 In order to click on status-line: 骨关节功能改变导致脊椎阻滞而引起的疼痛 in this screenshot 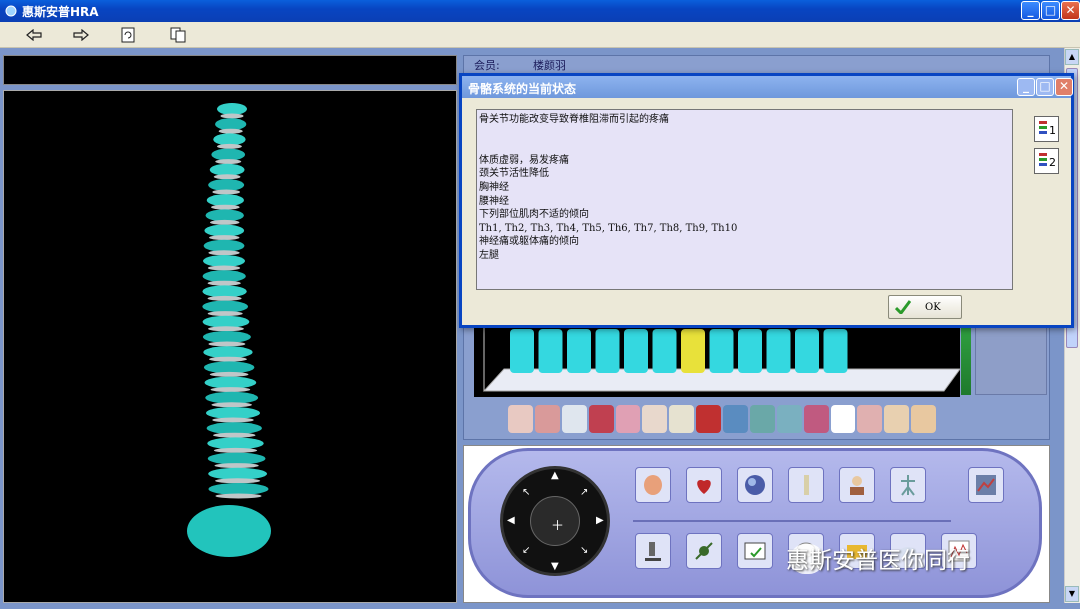, I will do `click(574, 119)`.